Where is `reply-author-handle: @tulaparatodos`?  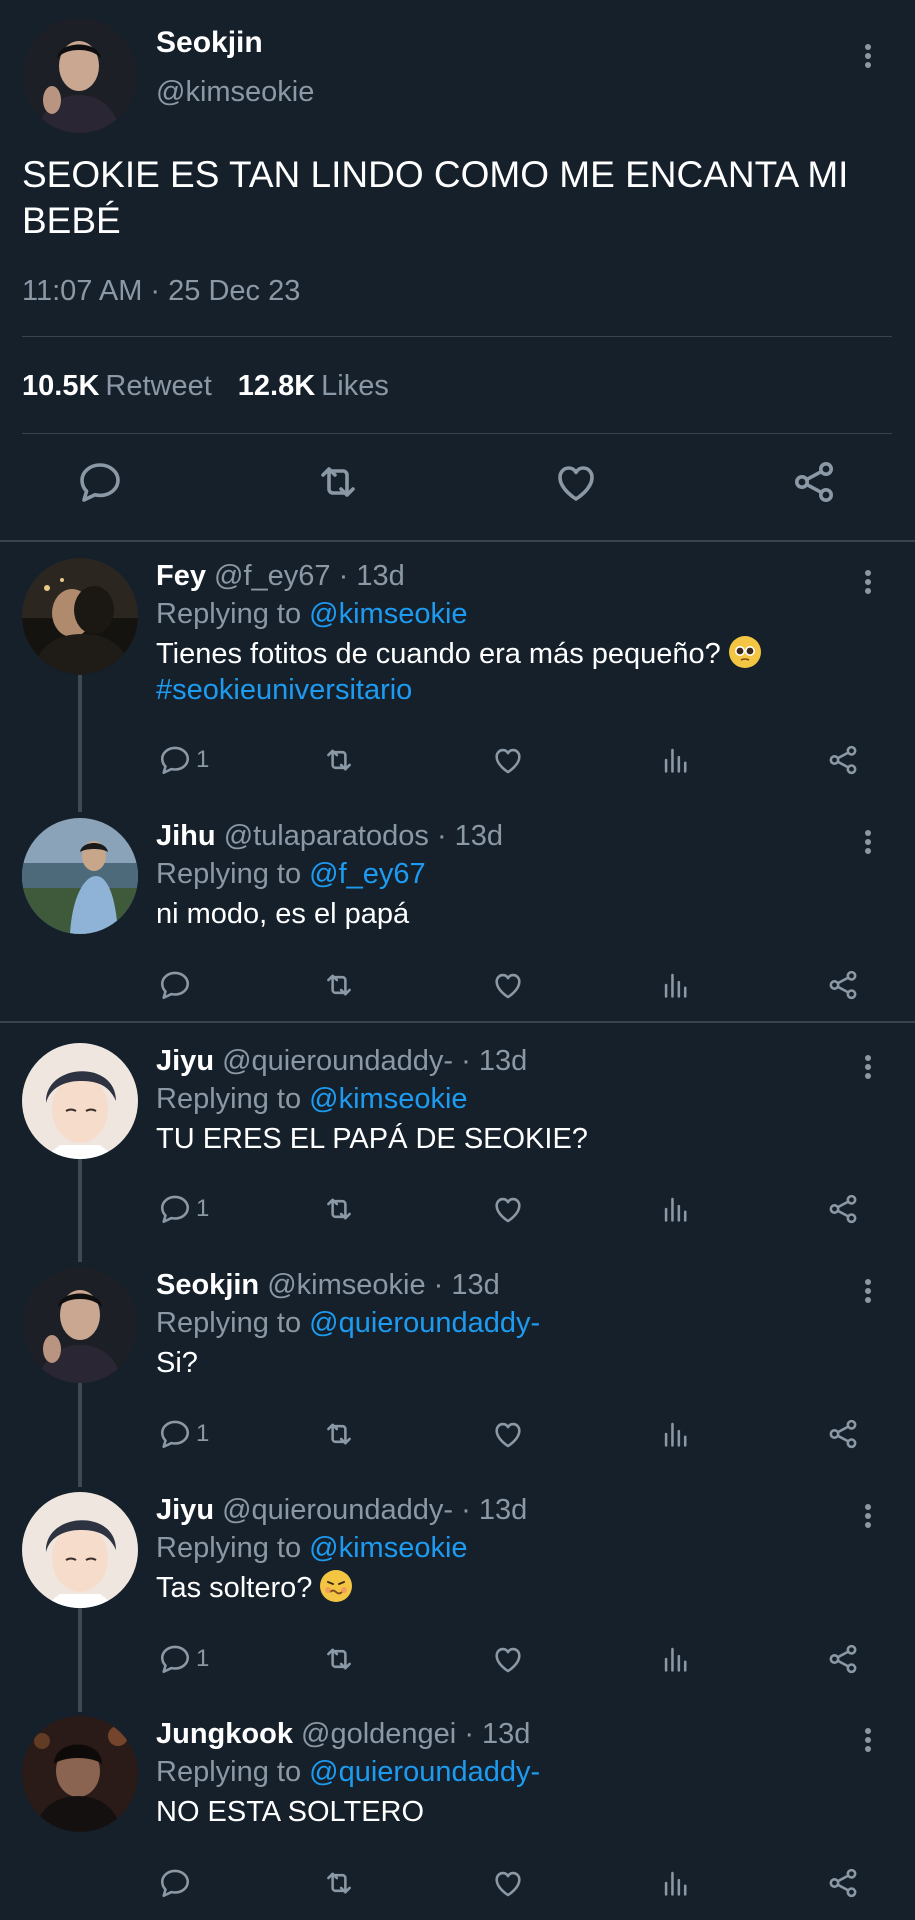 reply-author-handle: @tulaparatodos is located at coordinates (326, 836).